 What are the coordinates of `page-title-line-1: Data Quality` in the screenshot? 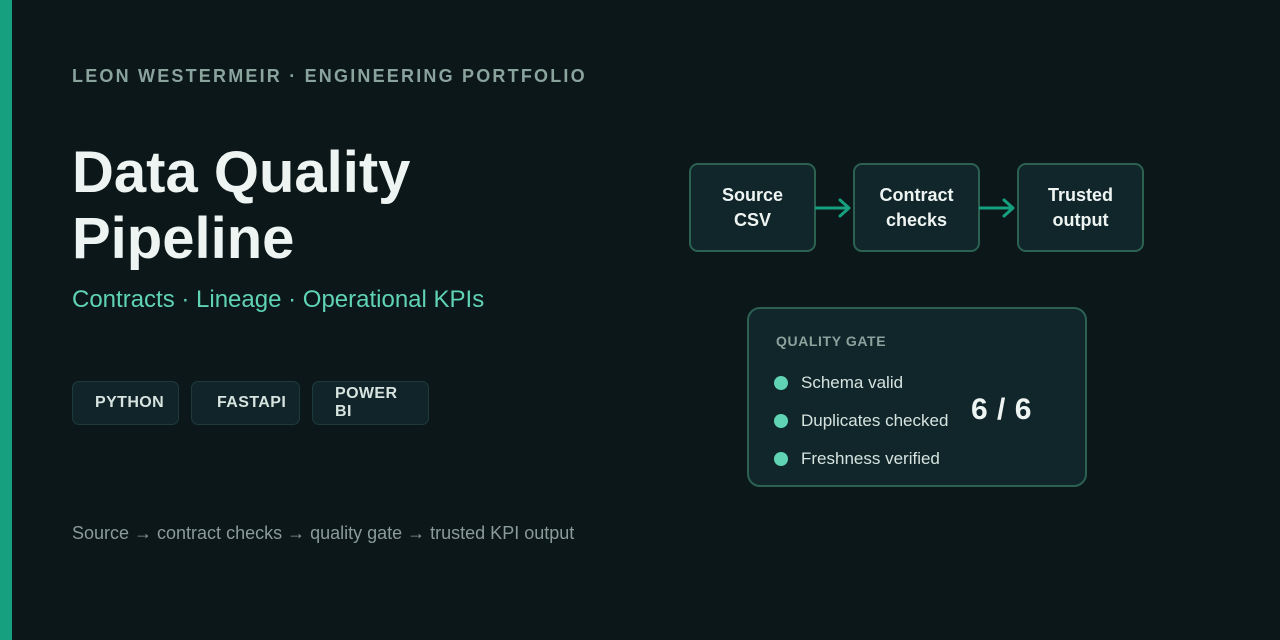 It's located at (241, 172).